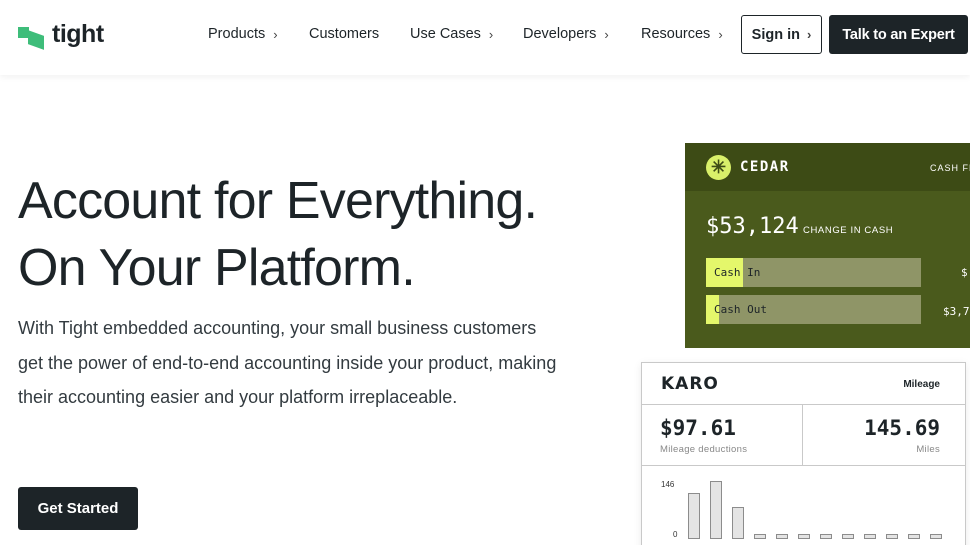 The height and width of the screenshot is (545, 970). What do you see at coordinates (237, 34) in the screenshot?
I see `nav-products-label: Products` at bounding box center [237, 34].